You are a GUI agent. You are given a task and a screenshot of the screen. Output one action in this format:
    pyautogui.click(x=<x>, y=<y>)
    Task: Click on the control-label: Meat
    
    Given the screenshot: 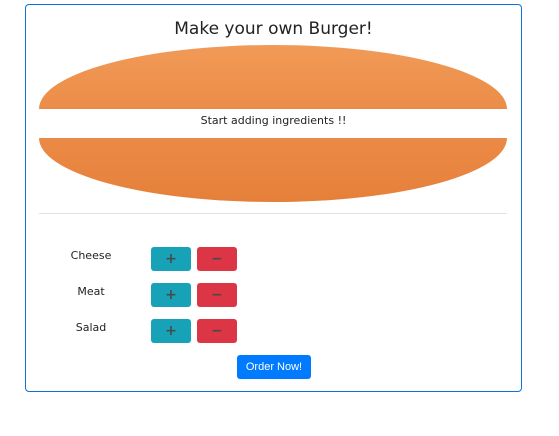 What is the action you would take?
    pyautogui.click(x=91, y=291)
    